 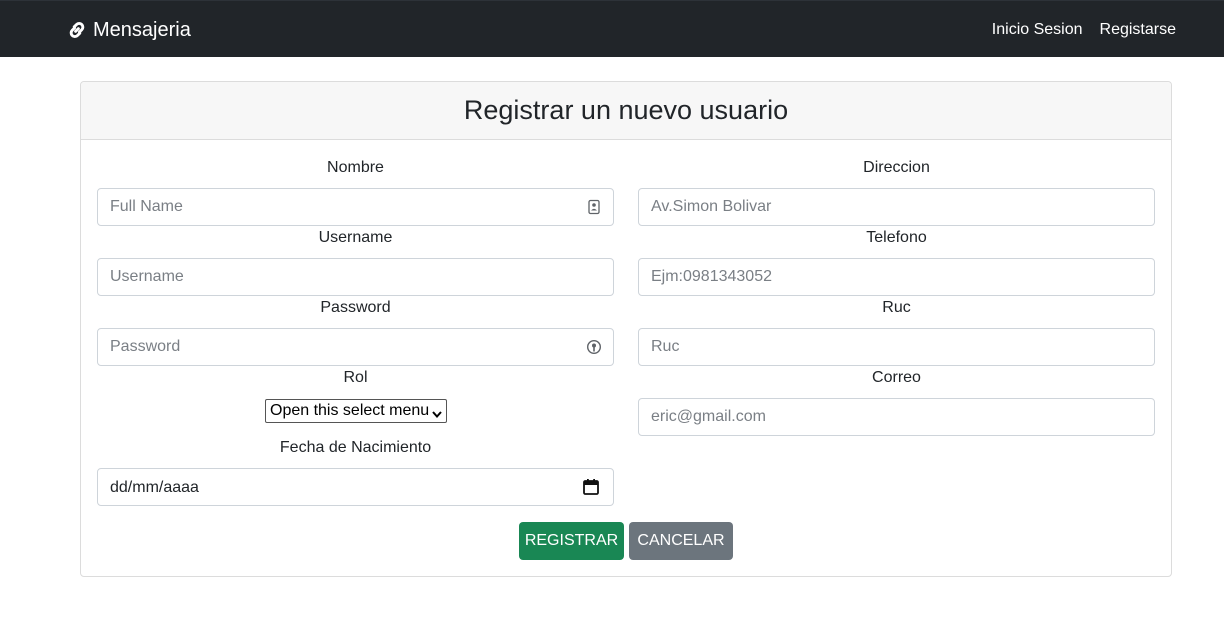 What do you see at coordinates (350, 410) in the screenshot?
I see `rol-selected-value: Open this select menu` at bounding box center [350, 410].